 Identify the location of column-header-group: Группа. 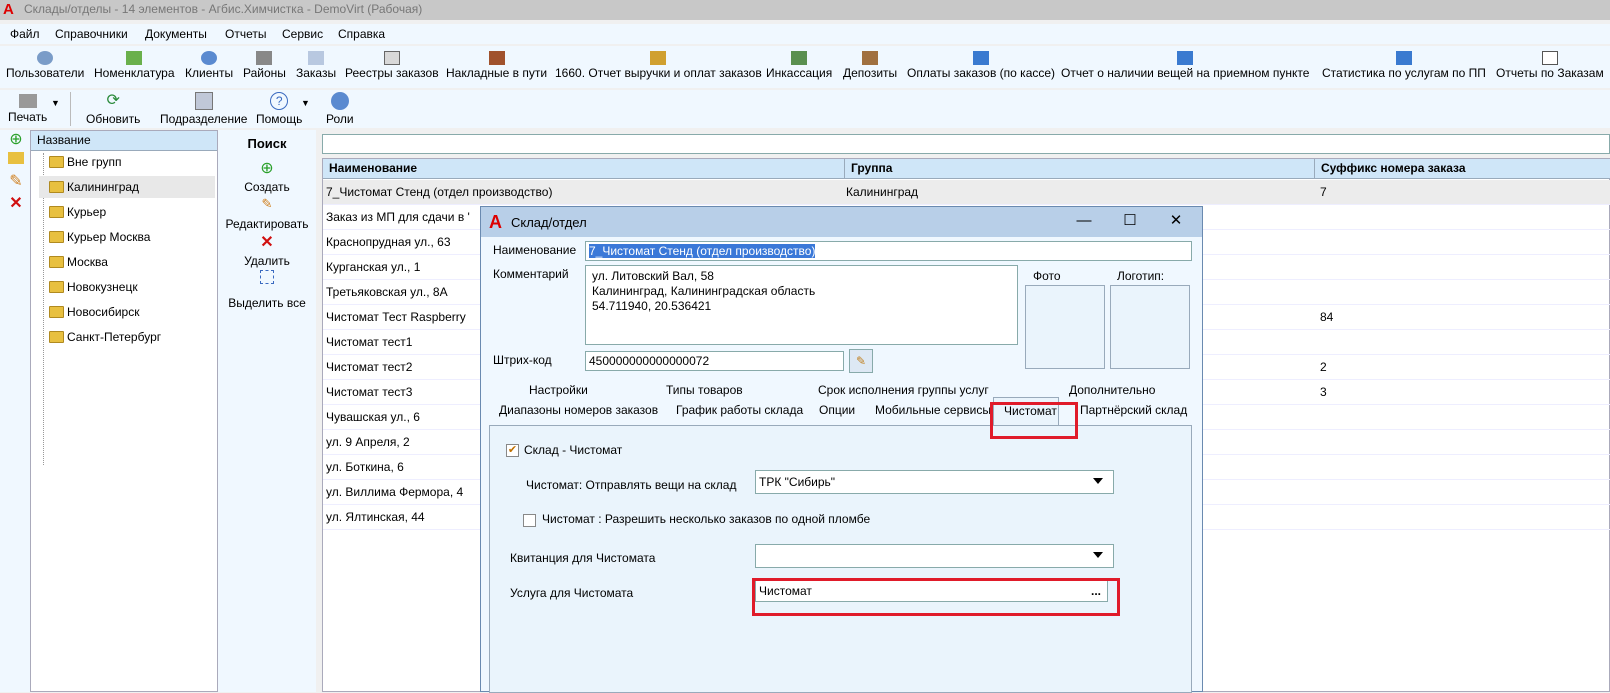
(1080, 169).